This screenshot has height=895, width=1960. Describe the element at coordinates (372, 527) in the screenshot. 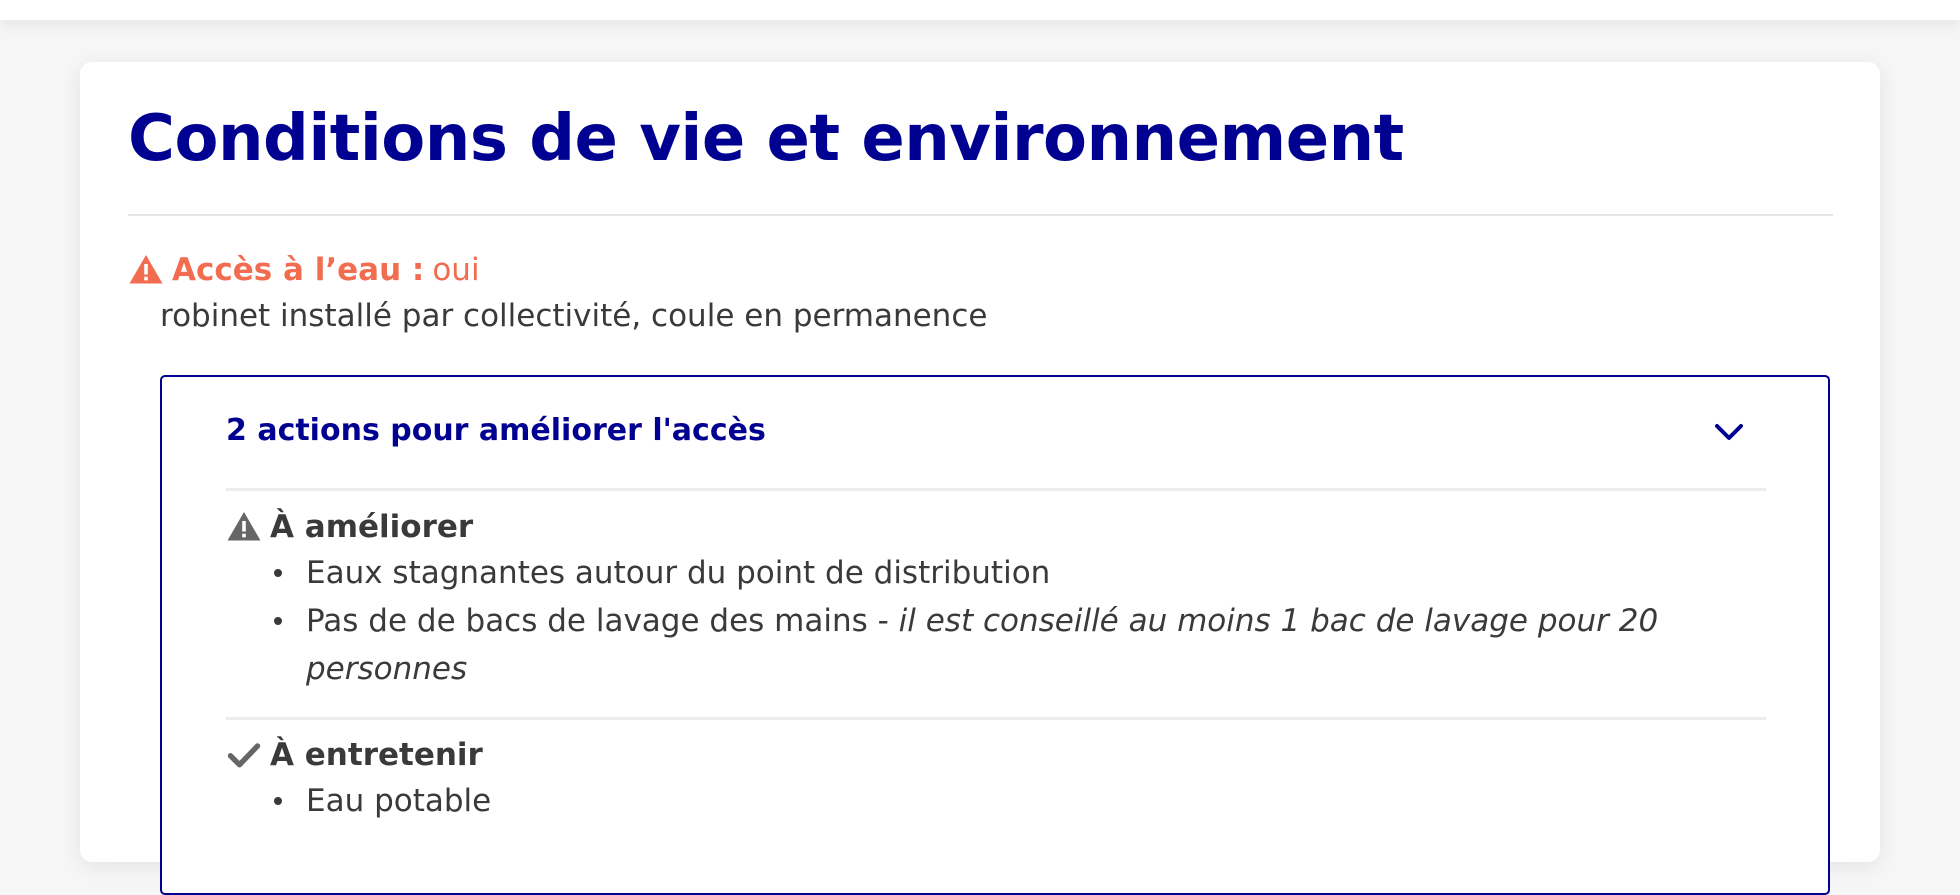

I see `to-improve-label: À améliorer` at that location.